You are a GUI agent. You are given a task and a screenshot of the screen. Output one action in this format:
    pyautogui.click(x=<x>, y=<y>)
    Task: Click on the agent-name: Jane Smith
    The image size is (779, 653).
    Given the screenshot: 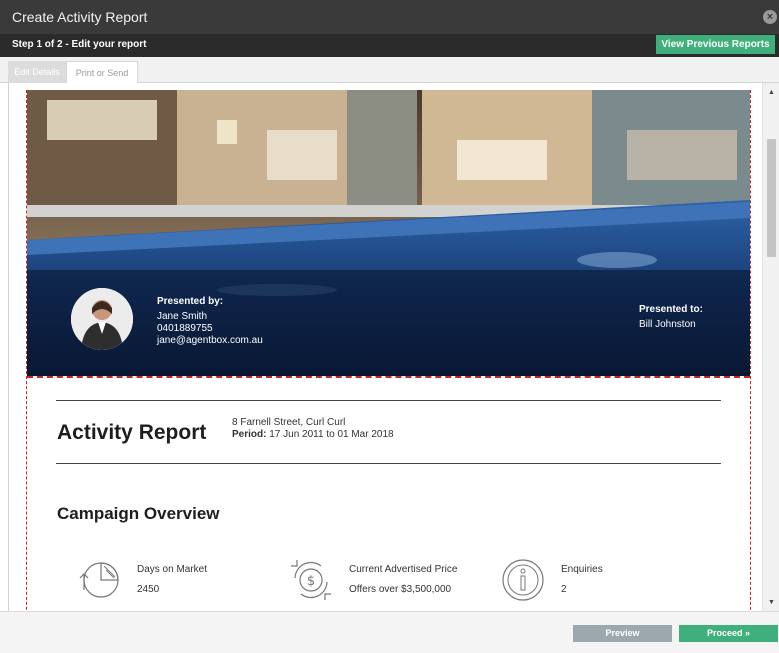 What is the action you would take?
    pyautogui.click(x=182, y=316)
    